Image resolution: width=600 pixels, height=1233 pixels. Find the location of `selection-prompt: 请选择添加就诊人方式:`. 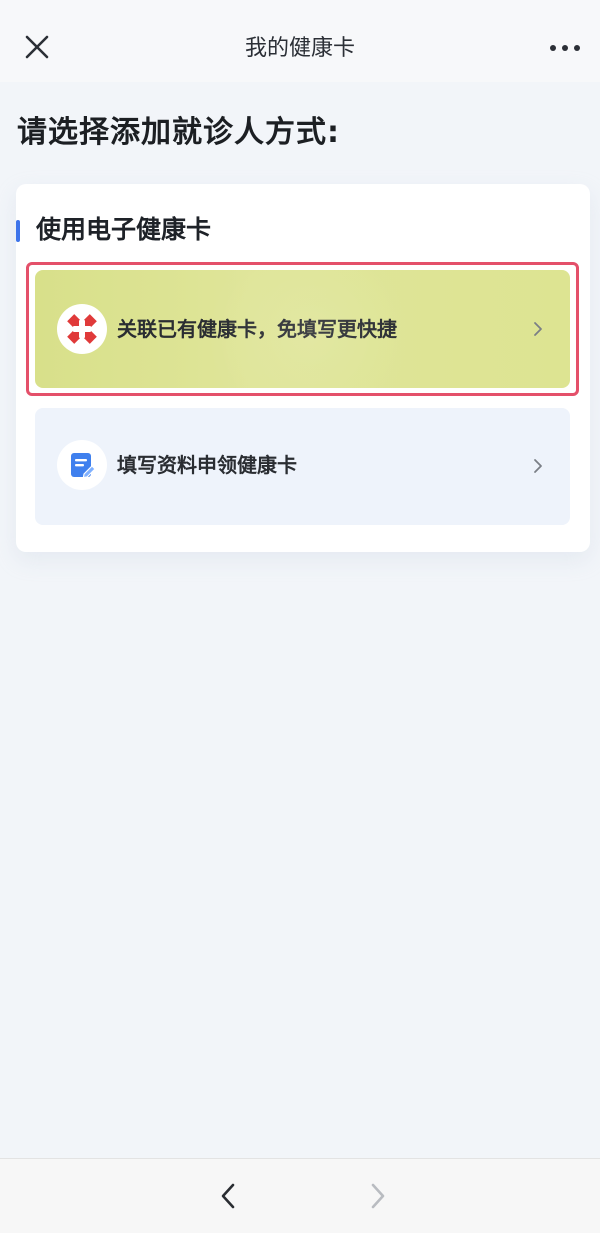

selection-prompt: 请选择添加就诊人方式: is located at coordinates (178, 132).